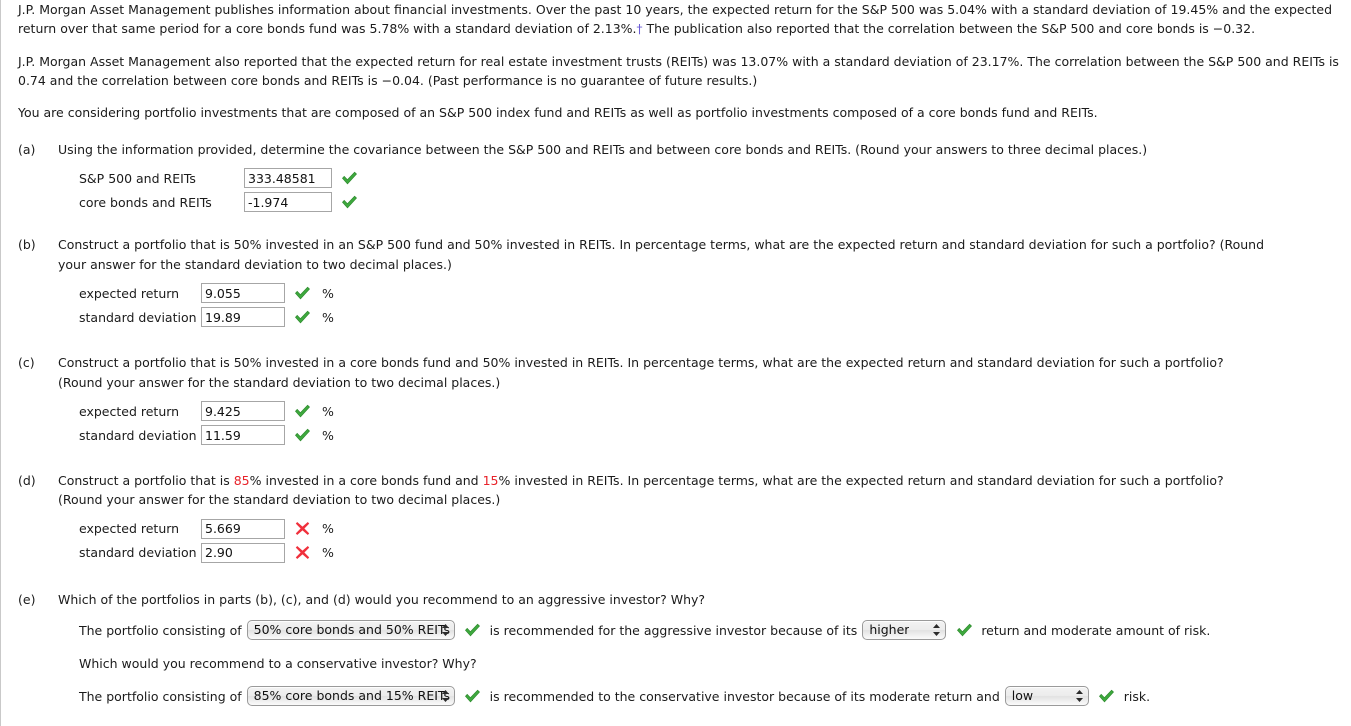 The height and width of the screenshot is (726, 1351). What do you see at coordinates (160, 630) in the screenshot?
I see `aggressive-sentence-pre: The portfolio consisting of` at bounding box center [160, 630].